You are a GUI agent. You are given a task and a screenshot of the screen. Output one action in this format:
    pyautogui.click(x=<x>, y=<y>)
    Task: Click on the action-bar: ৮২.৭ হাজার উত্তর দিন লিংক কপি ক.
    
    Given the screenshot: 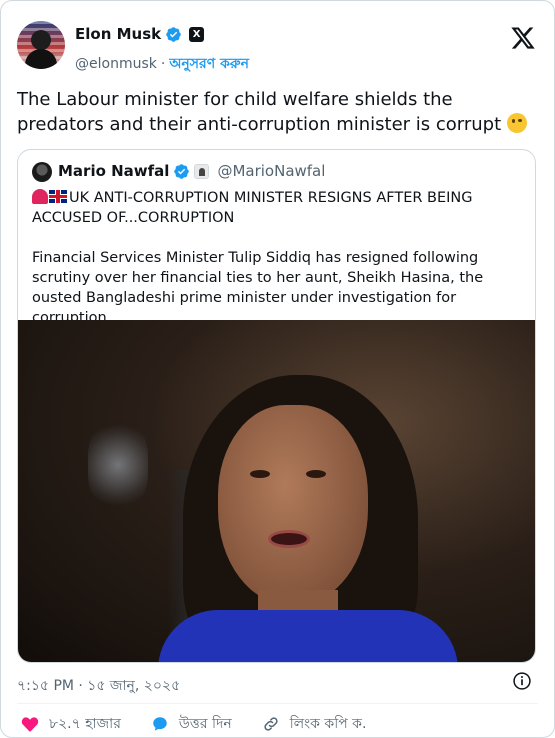 What is the action you would take?
    pyautogui.click(x=193, y=724)
    